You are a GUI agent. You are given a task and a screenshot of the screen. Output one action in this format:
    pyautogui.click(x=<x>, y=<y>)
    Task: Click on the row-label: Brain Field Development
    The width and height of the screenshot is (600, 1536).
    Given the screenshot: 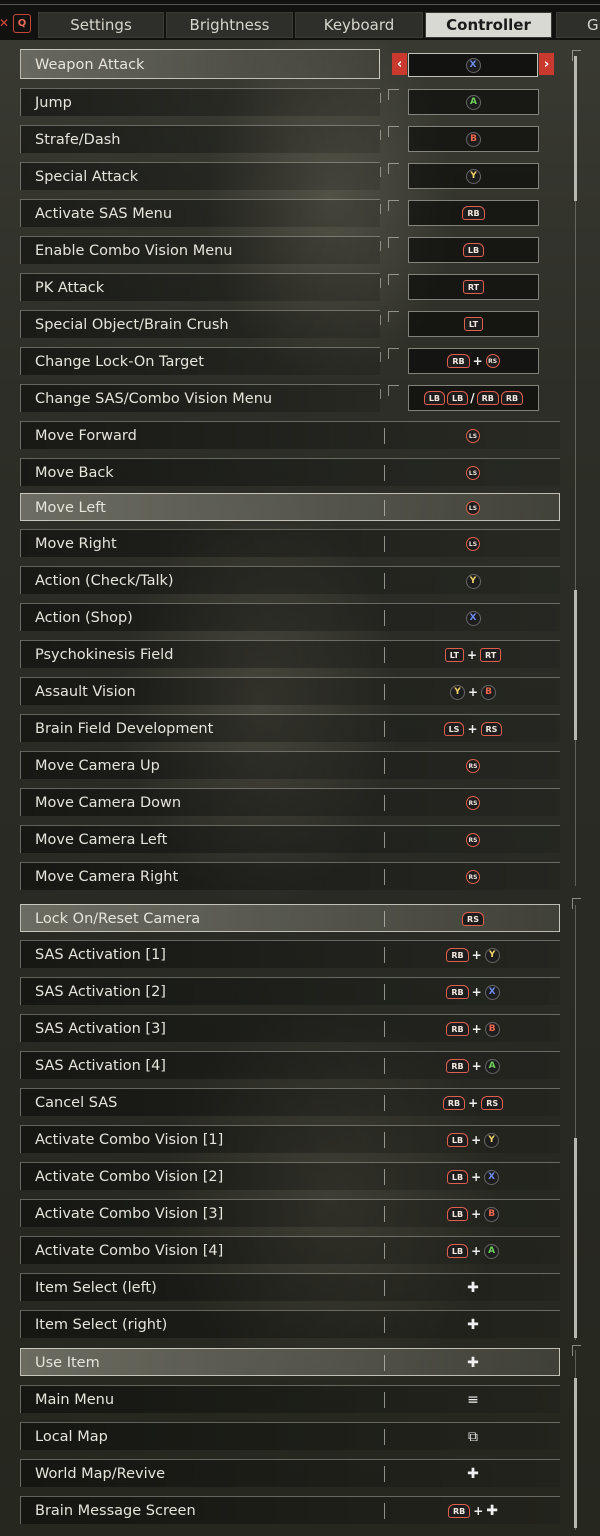 What is the action you would take?
    pyautogui.click(x=124, y=729)
    